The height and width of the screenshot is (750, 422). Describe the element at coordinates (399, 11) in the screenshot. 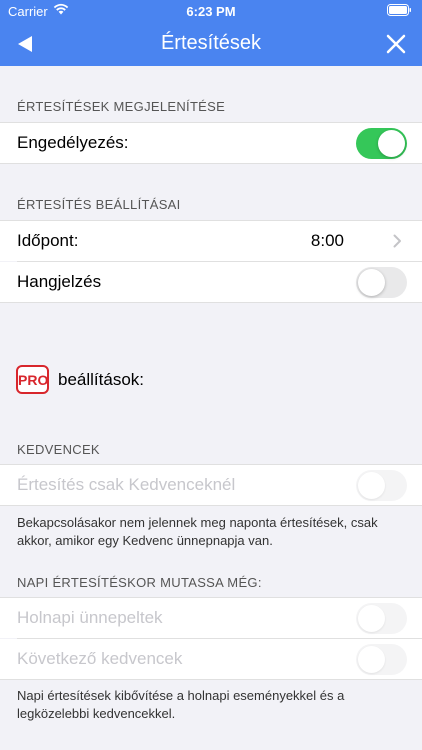

I see `battery-icon` at that location.